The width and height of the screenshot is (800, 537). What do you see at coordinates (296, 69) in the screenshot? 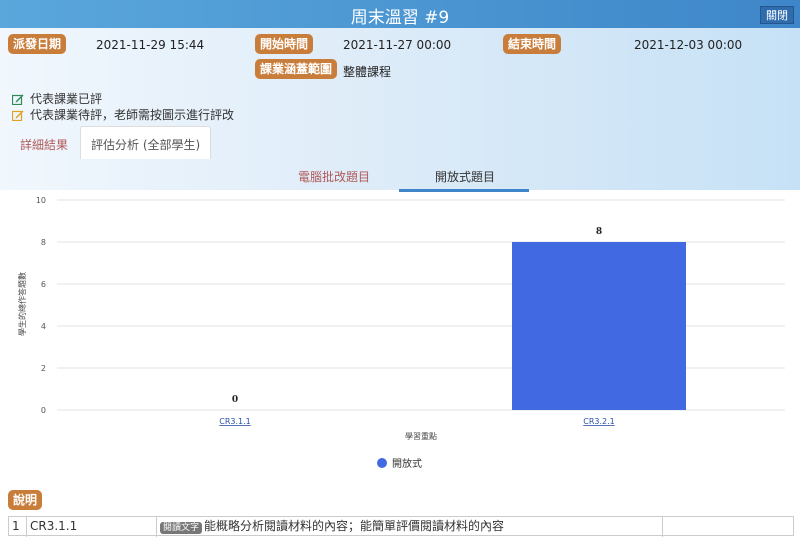
I see `scope-label: 課業涵蓋範圍` at bounding box center [296, 69].